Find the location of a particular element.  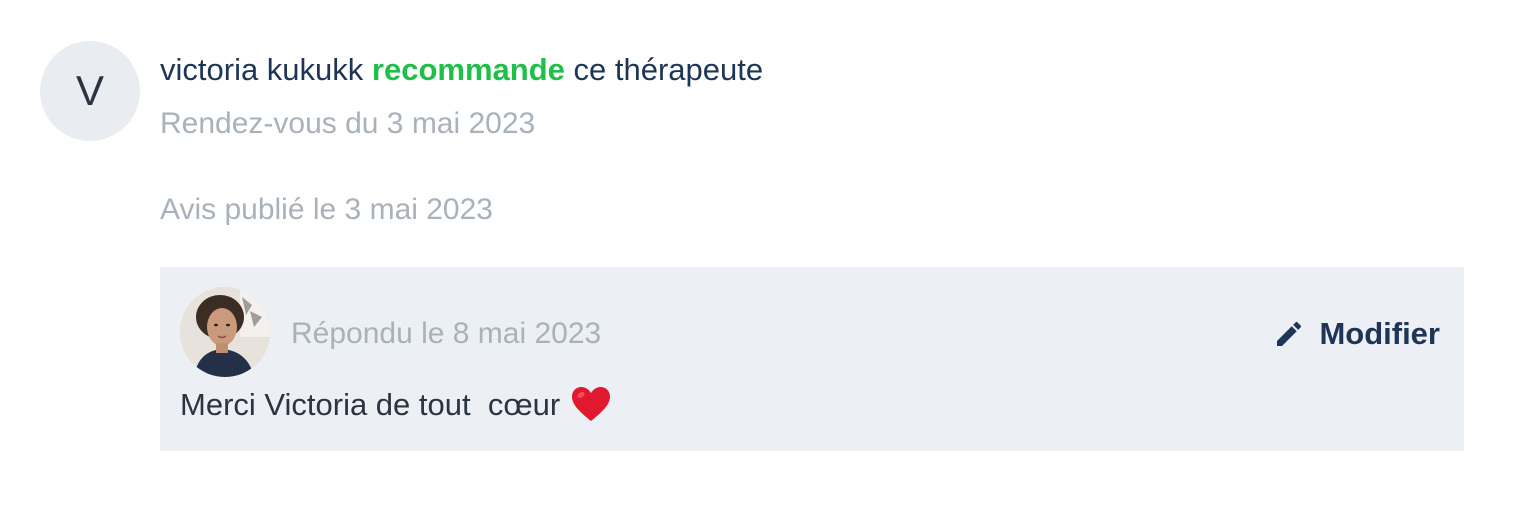

edit-label: Modifier is located at coordinates (1379, 333).